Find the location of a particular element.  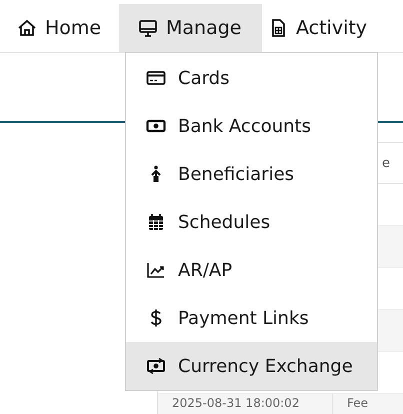

monitor-icon is located at coordinates (148, 28).